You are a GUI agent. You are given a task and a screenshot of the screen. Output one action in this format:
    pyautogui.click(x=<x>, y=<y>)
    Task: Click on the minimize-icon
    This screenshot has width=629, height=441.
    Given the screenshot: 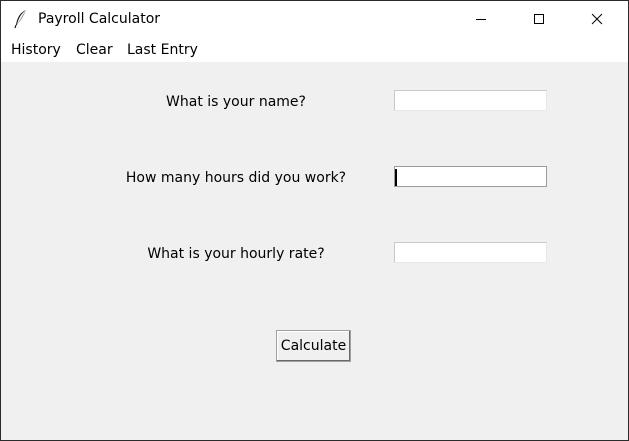 What is the action you would take?
    pyautogui.click(x=481, y=19)
    